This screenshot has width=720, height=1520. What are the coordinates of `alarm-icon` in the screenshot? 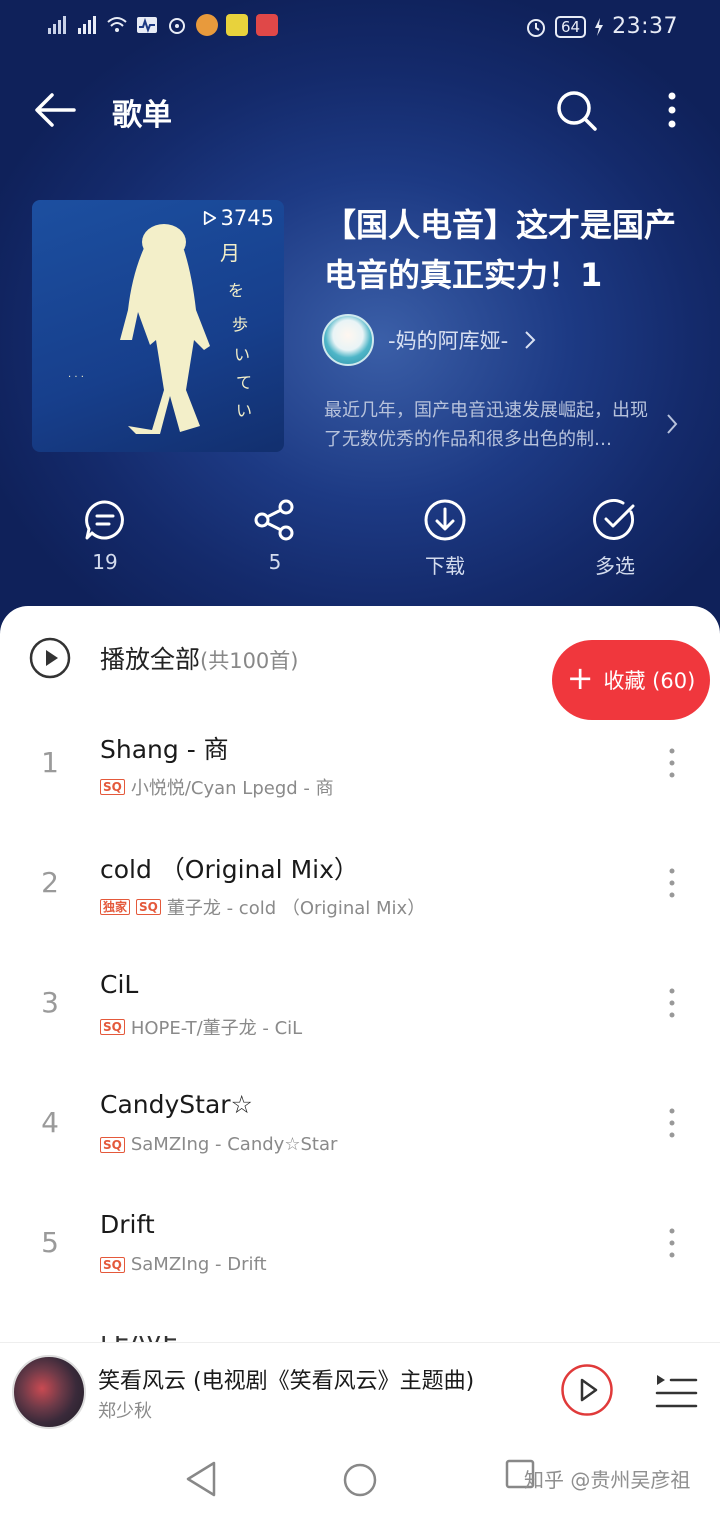 It's located at (536, 27).